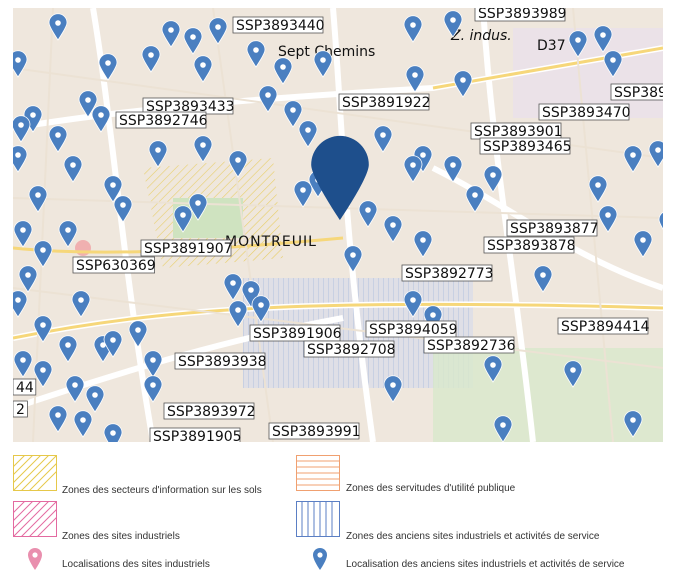  I want to click on site-label-text: SSP3891922, so click(386, 103).